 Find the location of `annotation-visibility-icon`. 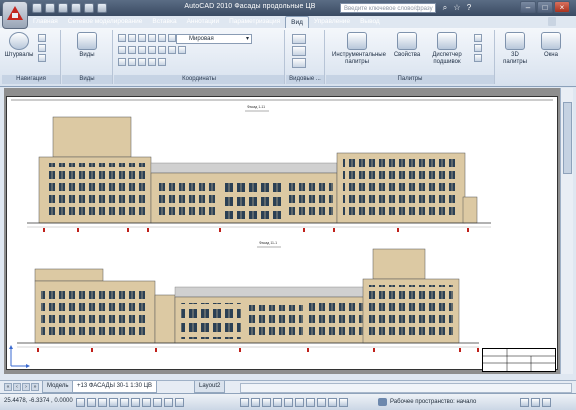

annotation-visibility-icon is located at coordinates (332, 402).